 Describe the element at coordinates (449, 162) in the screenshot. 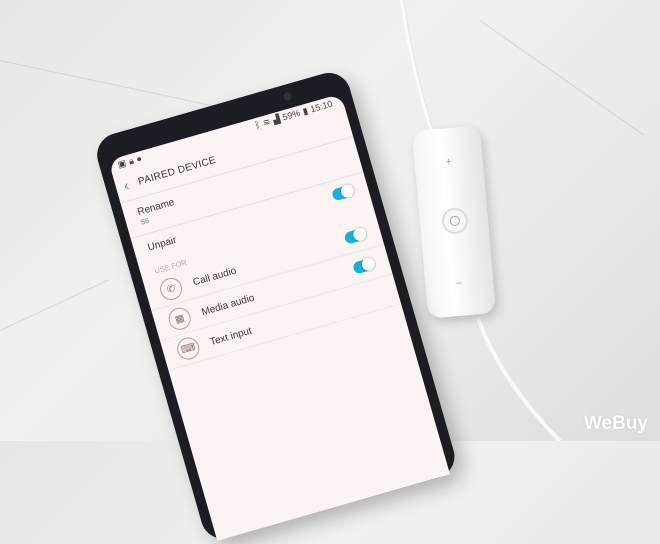

I see `volume-up-icon: +` at that location.